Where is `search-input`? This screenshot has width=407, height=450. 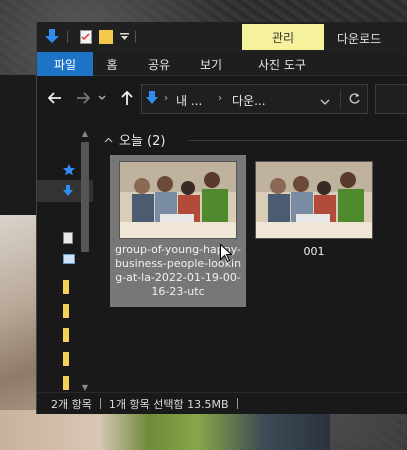 search-input is located at coordinates (391, 99).